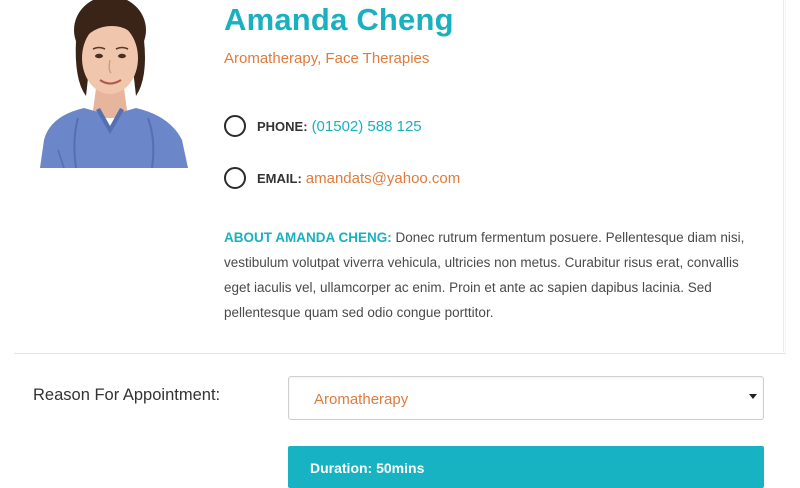 The image size is (800, 488). What do you see at coordinates (383, 178) in the screenshot?
I see `email-link: amandats@yahoo.com` at bounding box center [383, 178].